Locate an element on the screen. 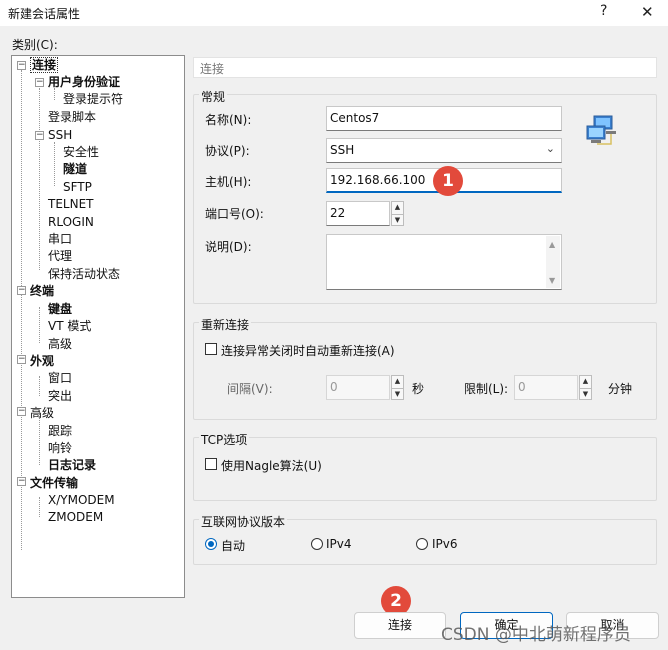 The height and width of the screenshot is (650, 668). category-label: 类别(C): is located at coordinates (35, 45).